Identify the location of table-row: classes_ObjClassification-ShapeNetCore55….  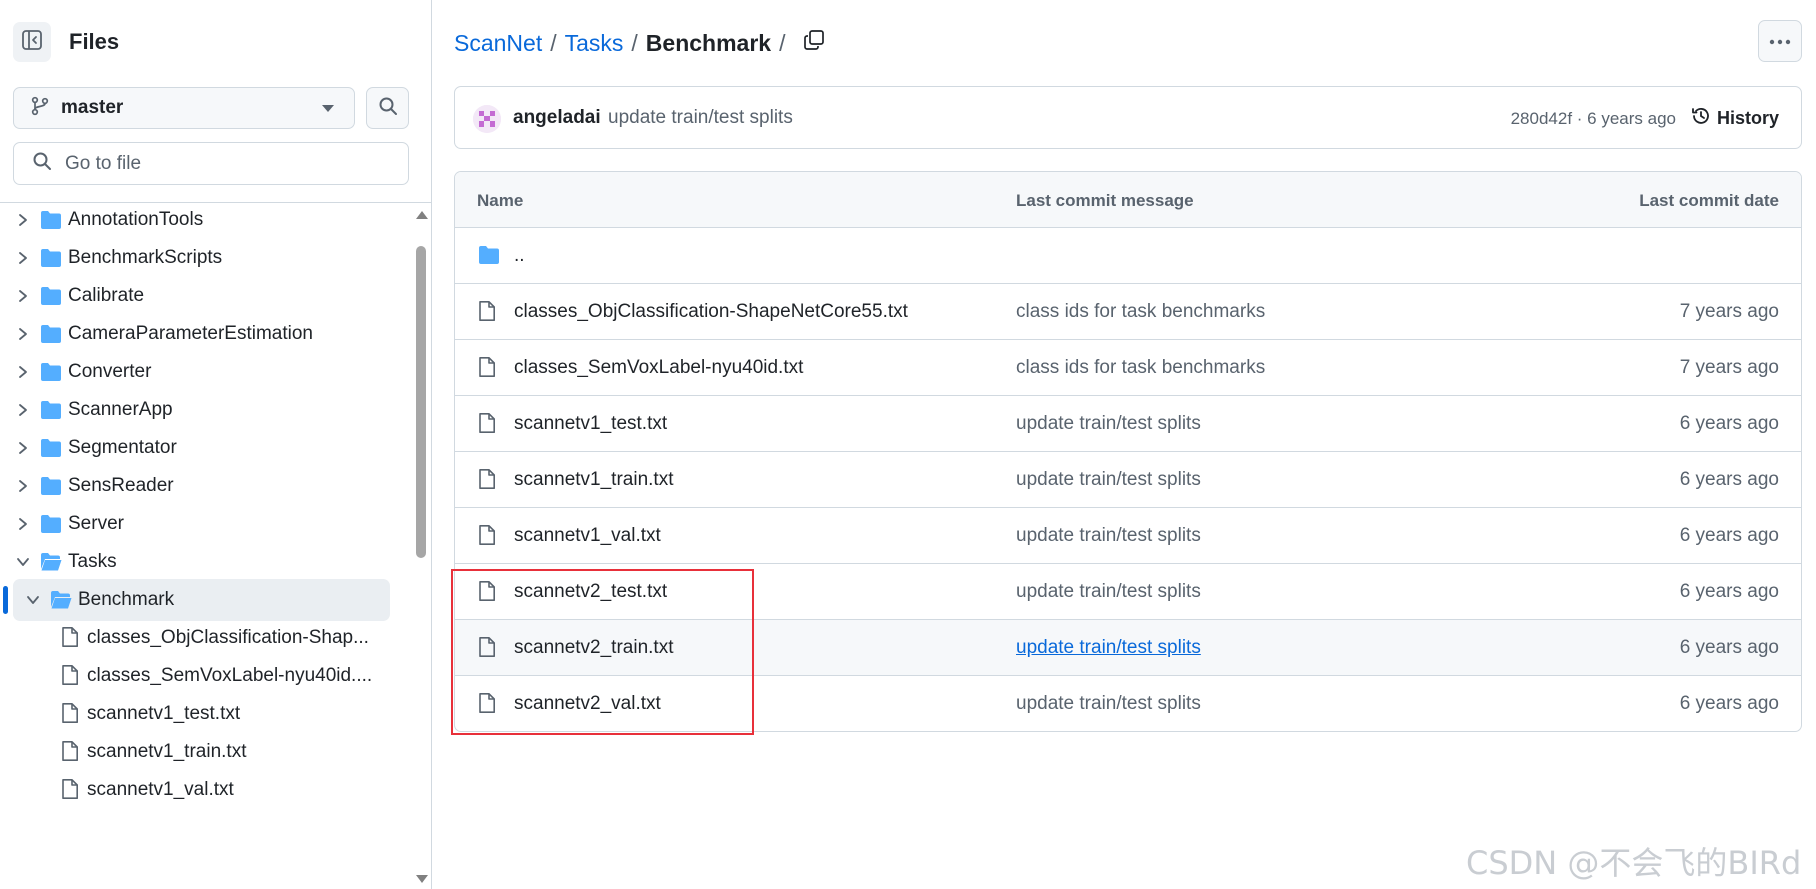
(1128, 312).